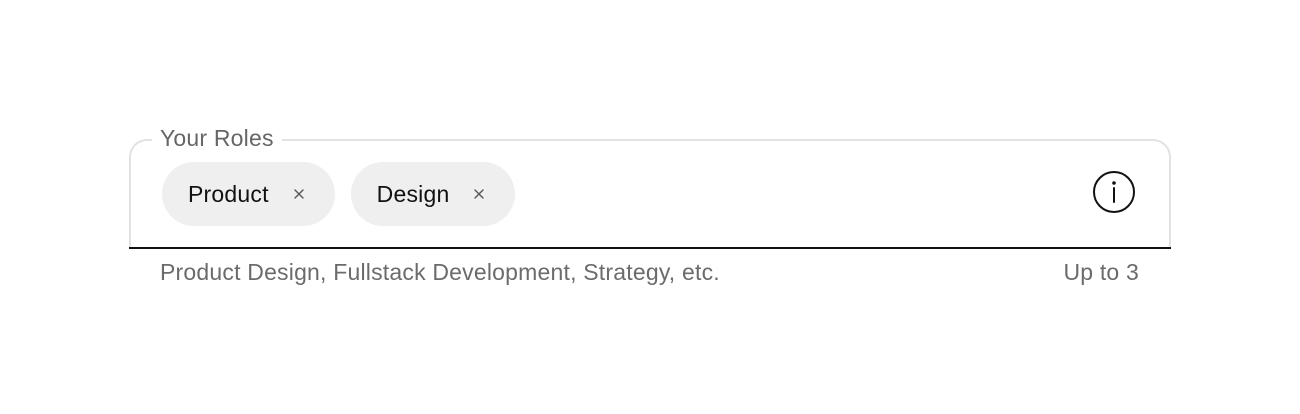  I want to click on info-icon, so click(1114, 192).